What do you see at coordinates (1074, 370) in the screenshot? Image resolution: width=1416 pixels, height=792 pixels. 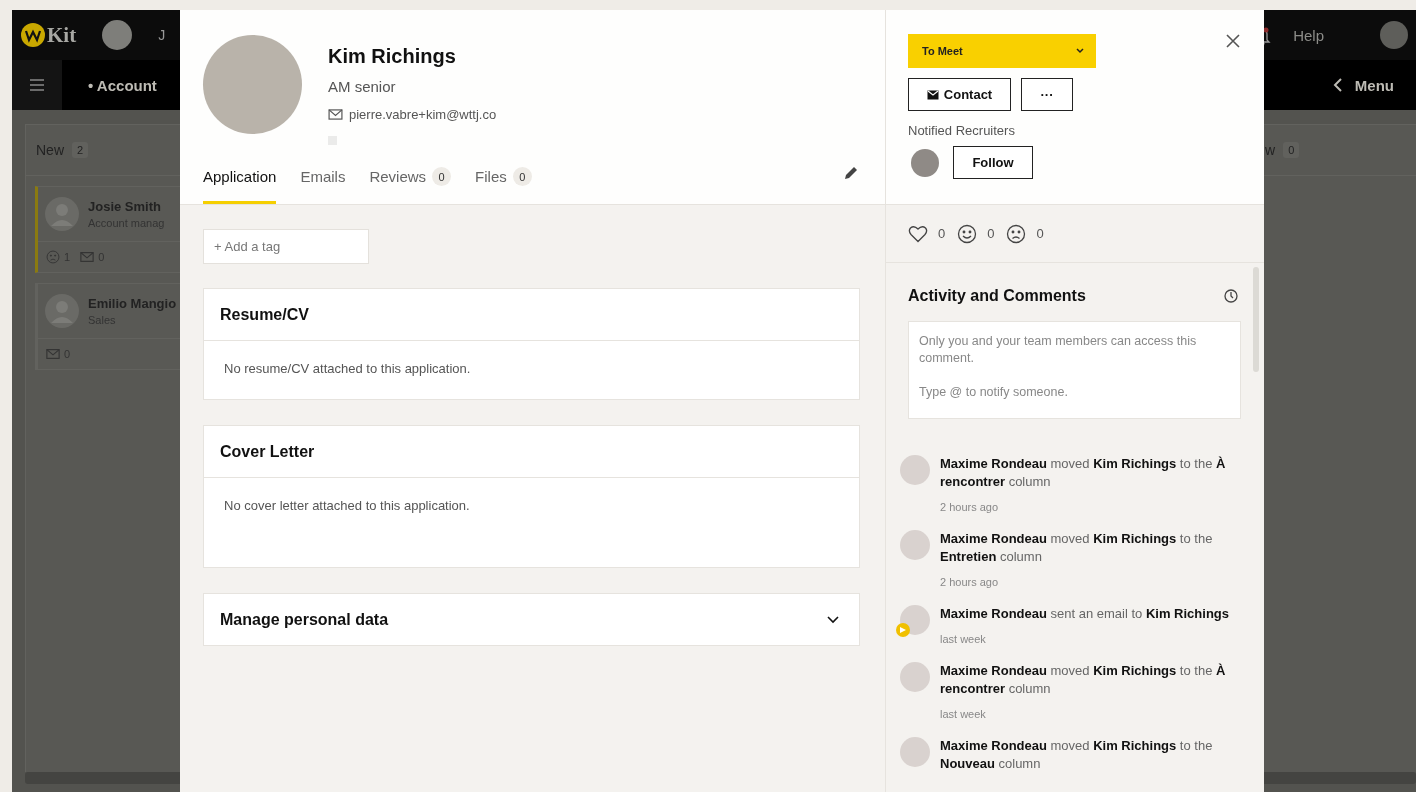 I see `comment-field: Only you and your team members can access this comment. Type @ to notify someone.` at bounding box center [1074, 370].